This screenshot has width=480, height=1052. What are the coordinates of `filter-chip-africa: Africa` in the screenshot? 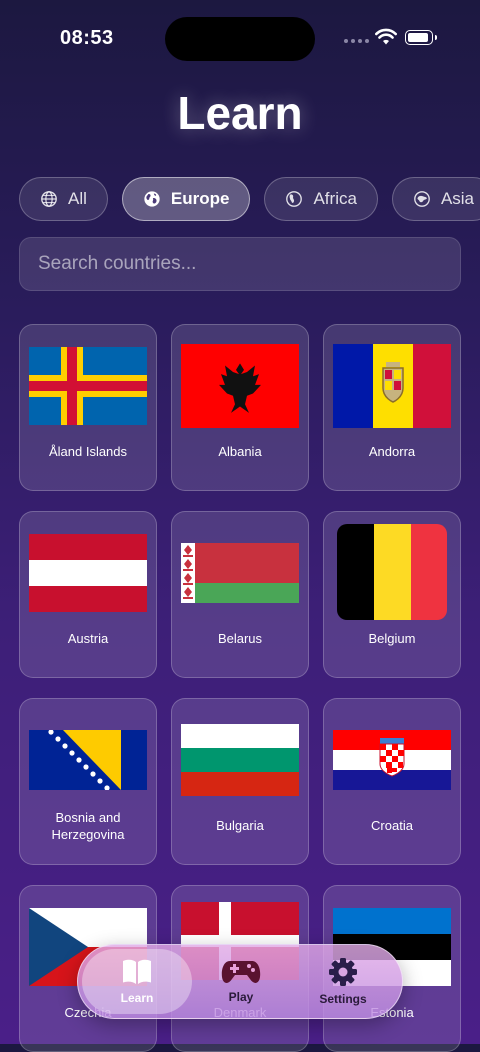 It's located at (321, 199).